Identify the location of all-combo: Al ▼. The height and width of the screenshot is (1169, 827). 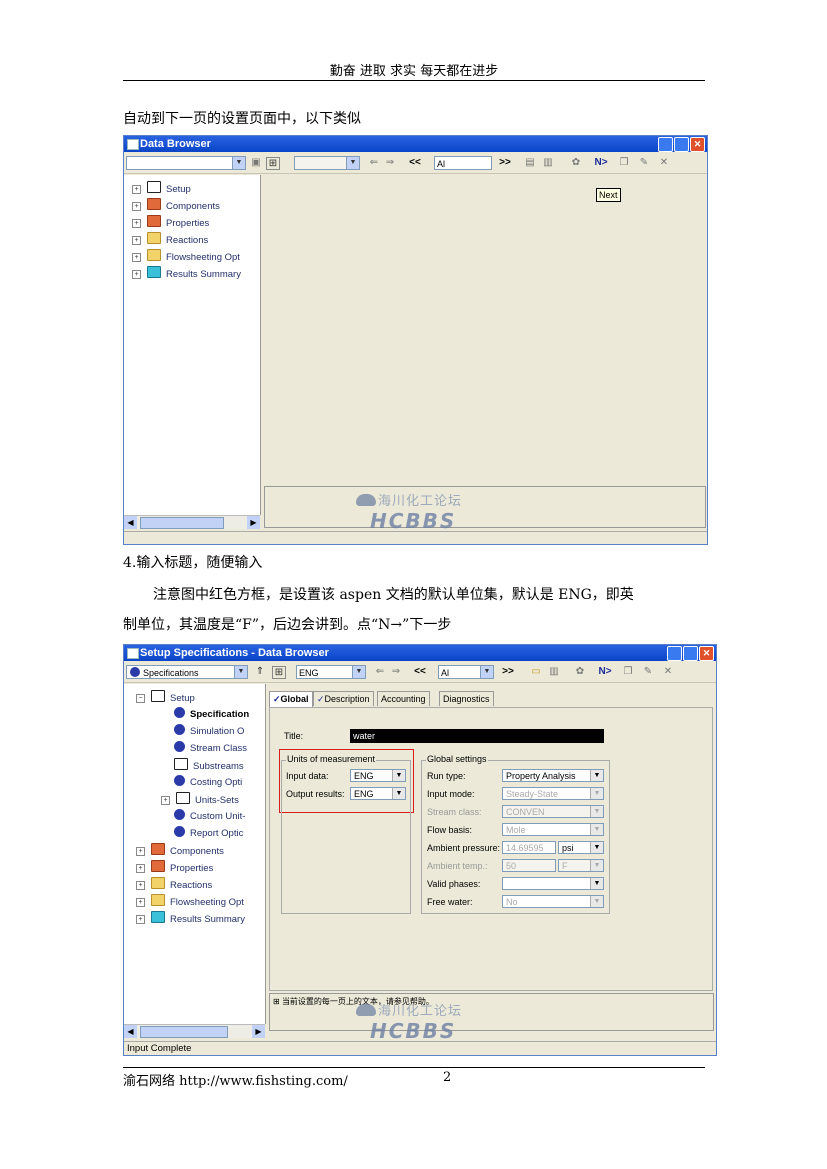
(466, 672).